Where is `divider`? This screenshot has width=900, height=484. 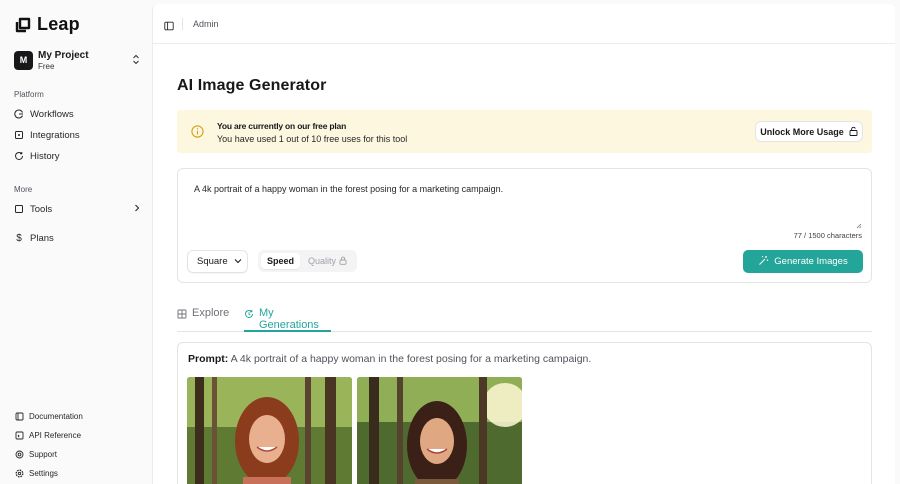 divider is located at coordinates (182, 23).